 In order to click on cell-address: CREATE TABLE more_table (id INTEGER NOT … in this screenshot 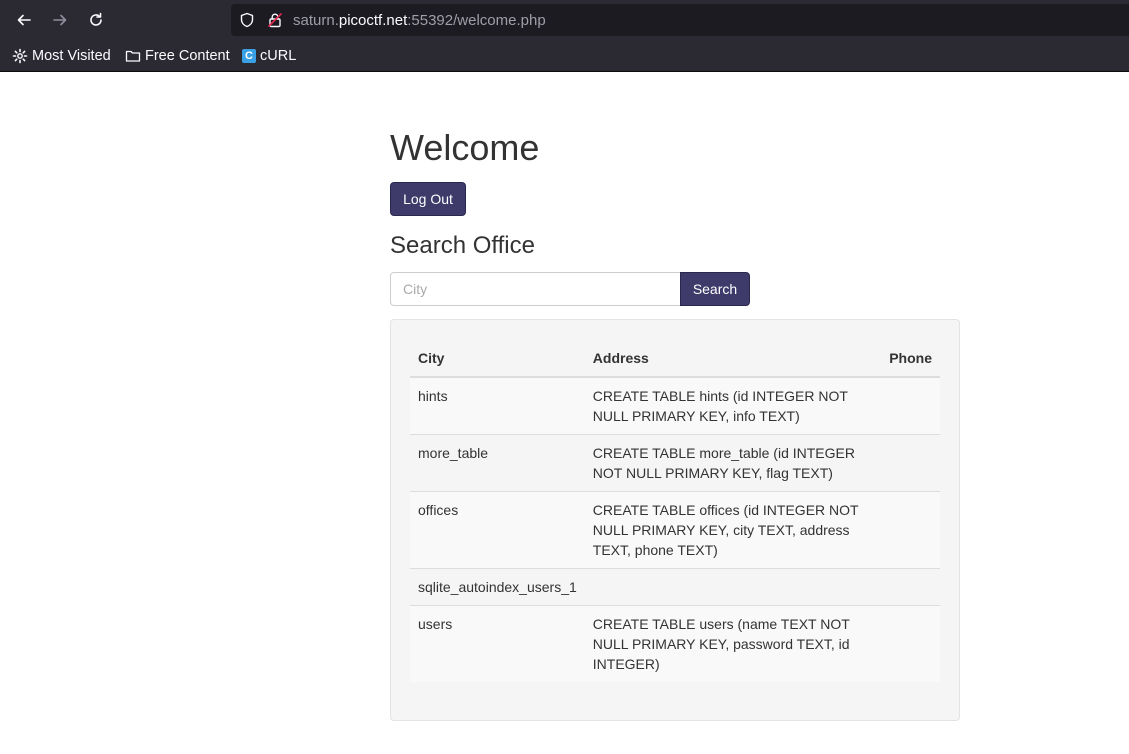, I will do `click(733, 463)`.